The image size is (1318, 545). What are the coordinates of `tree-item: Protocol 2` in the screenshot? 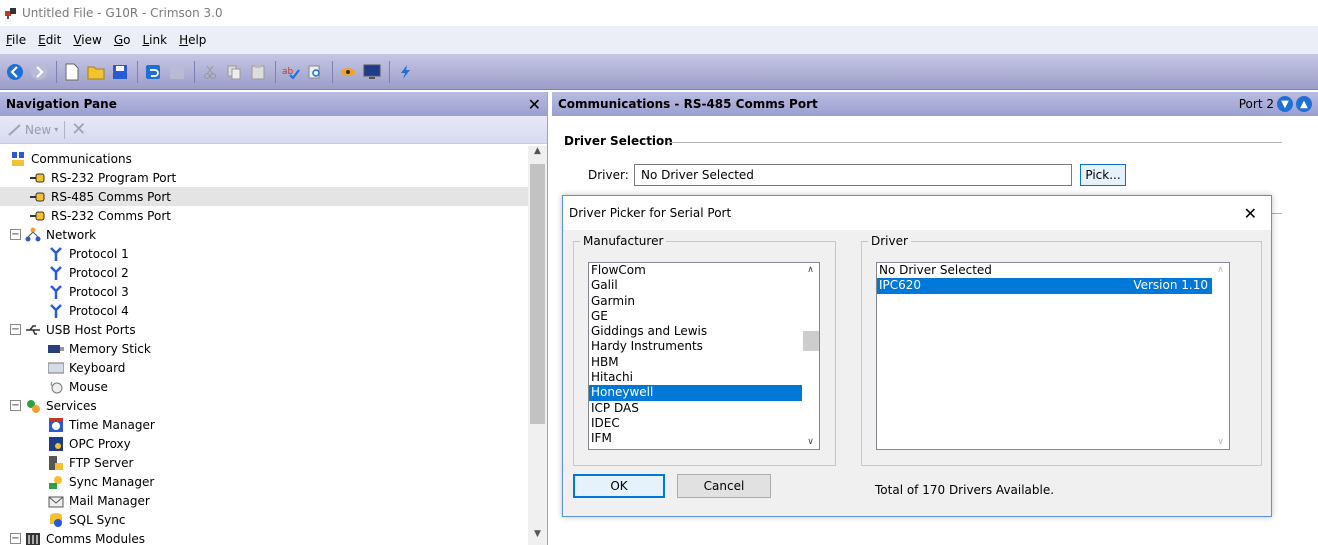 It's located at (264, 272).